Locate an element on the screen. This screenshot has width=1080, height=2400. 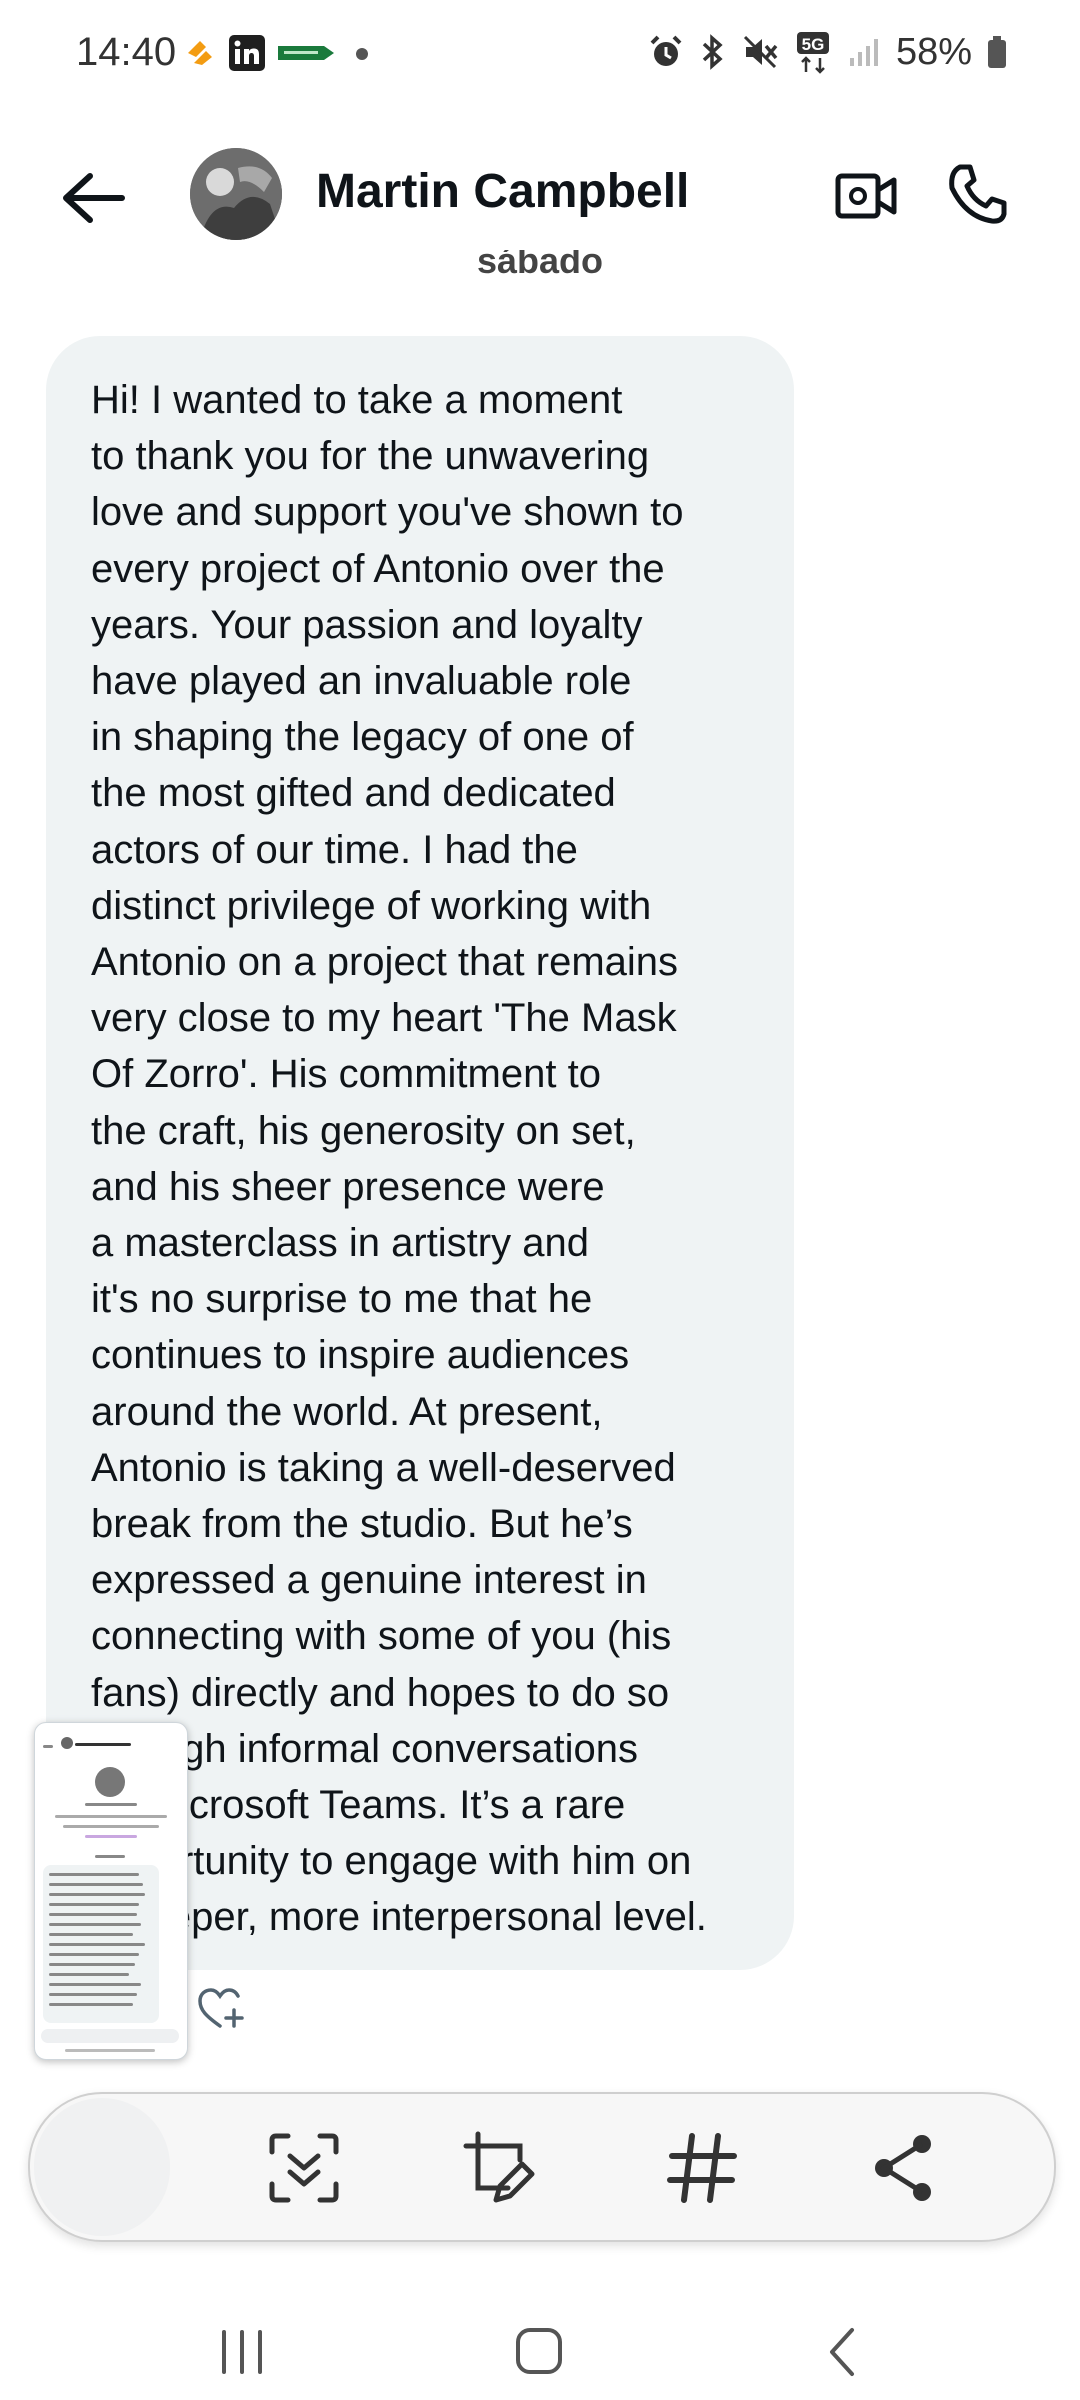
notification-icons is located at coordinates (277, 53).